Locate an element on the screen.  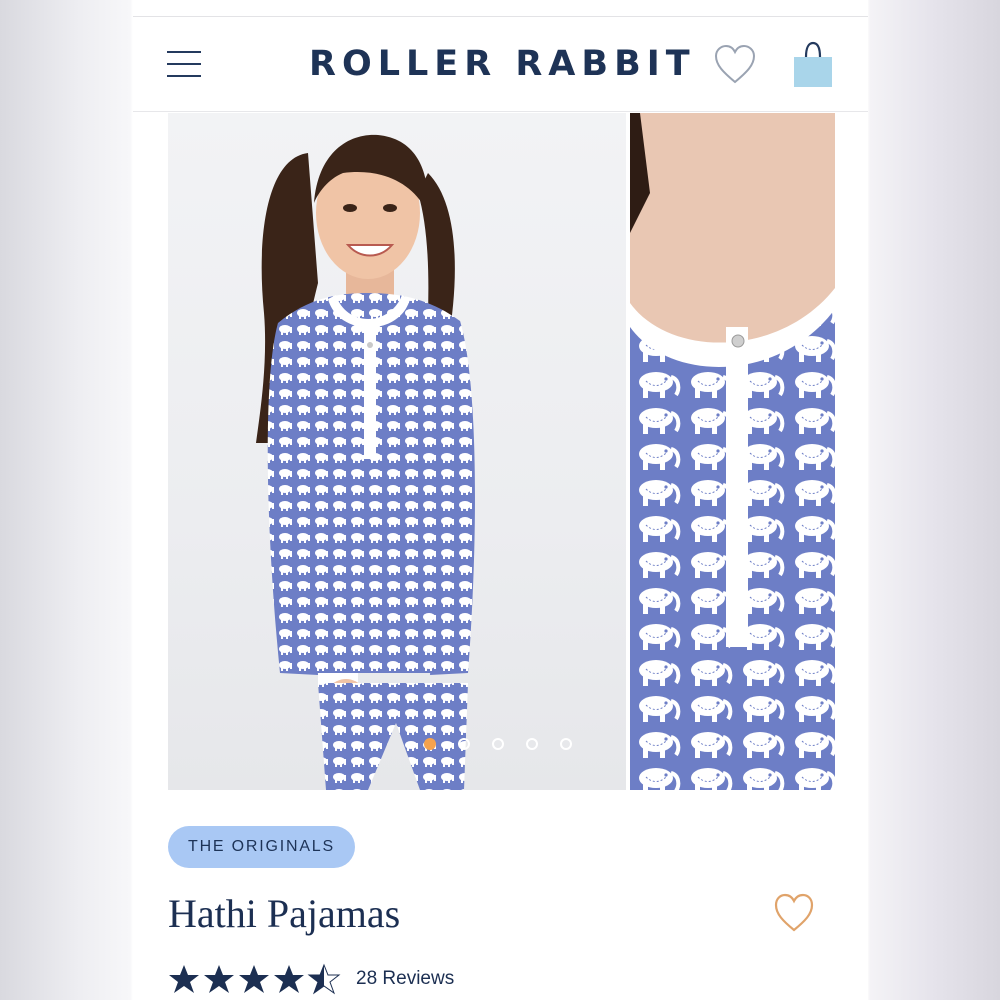
carousel-dots is located at coordinates (504, 747).